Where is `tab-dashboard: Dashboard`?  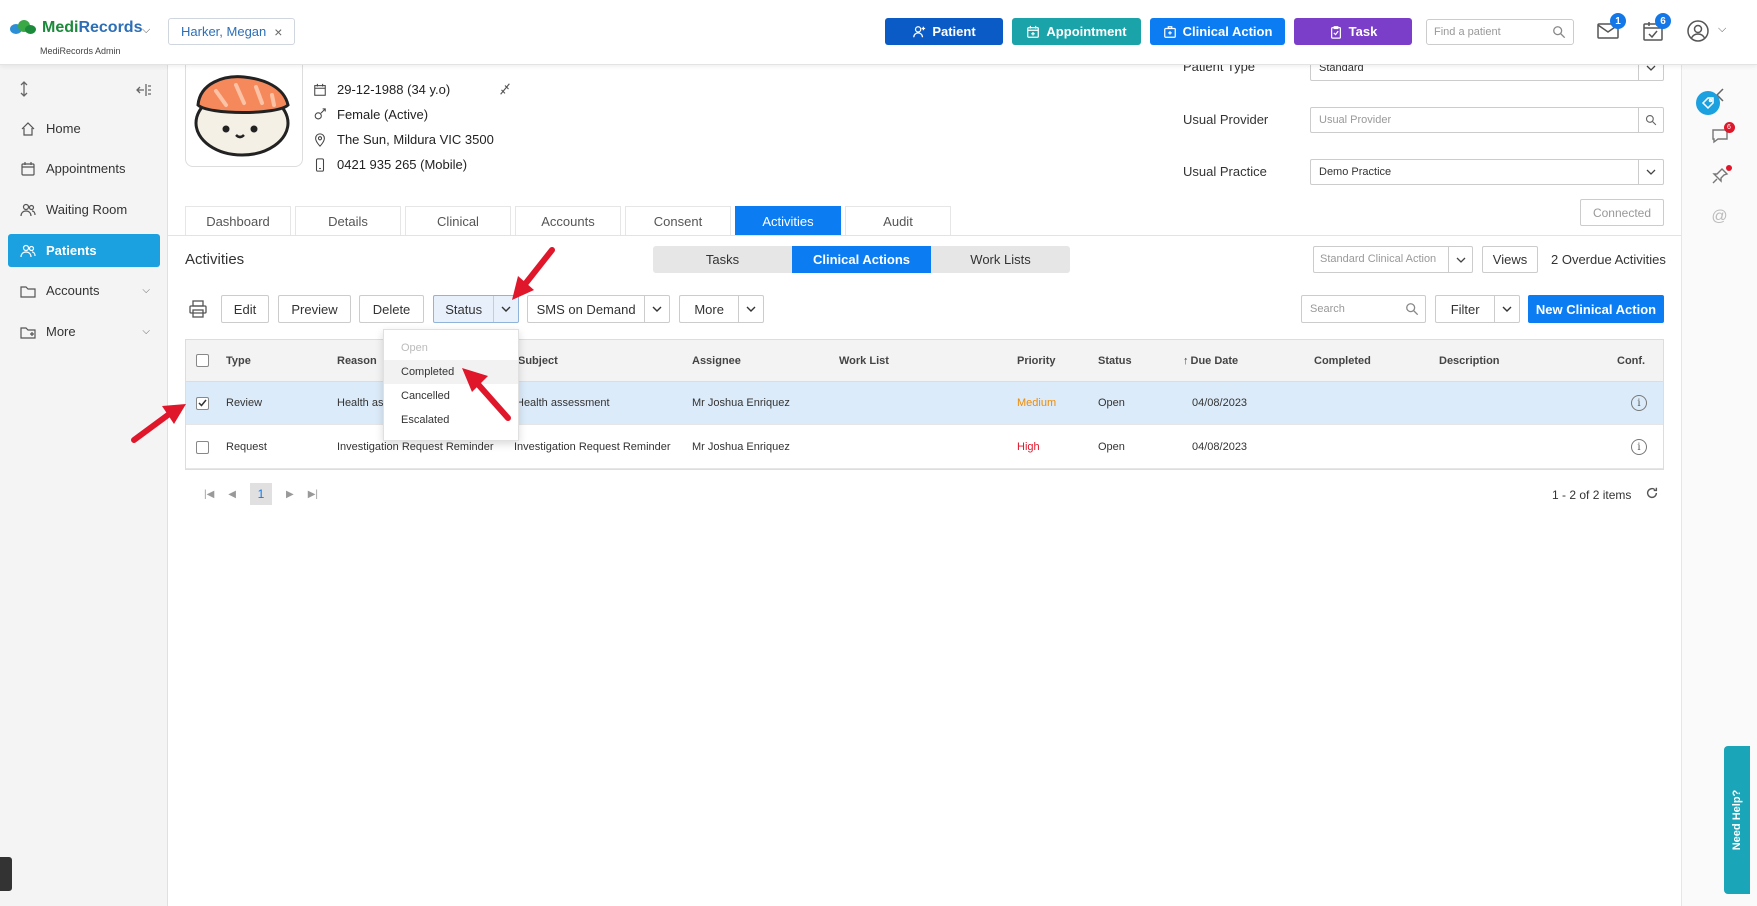 tab-dashboard: Dashboard is located at coordinates (238, 220).